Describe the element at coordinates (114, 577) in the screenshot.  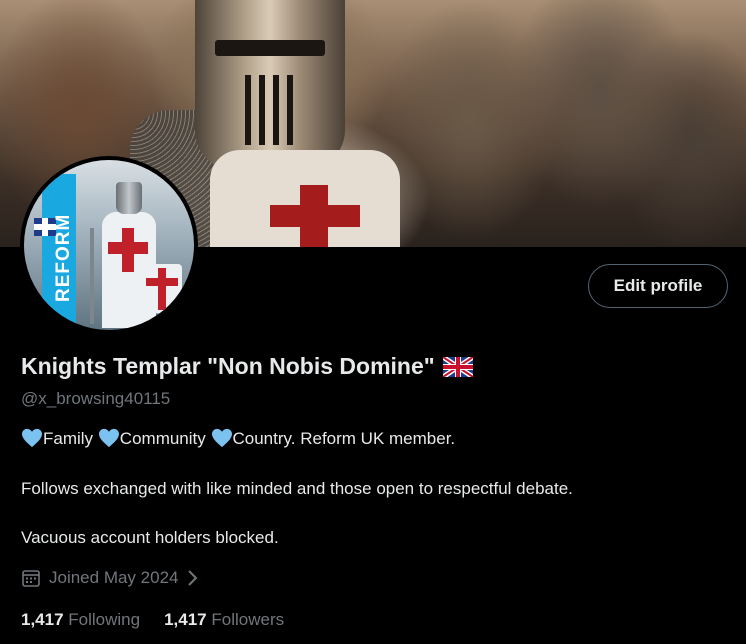
I see `joined-text: Joined May 2024` at that location.